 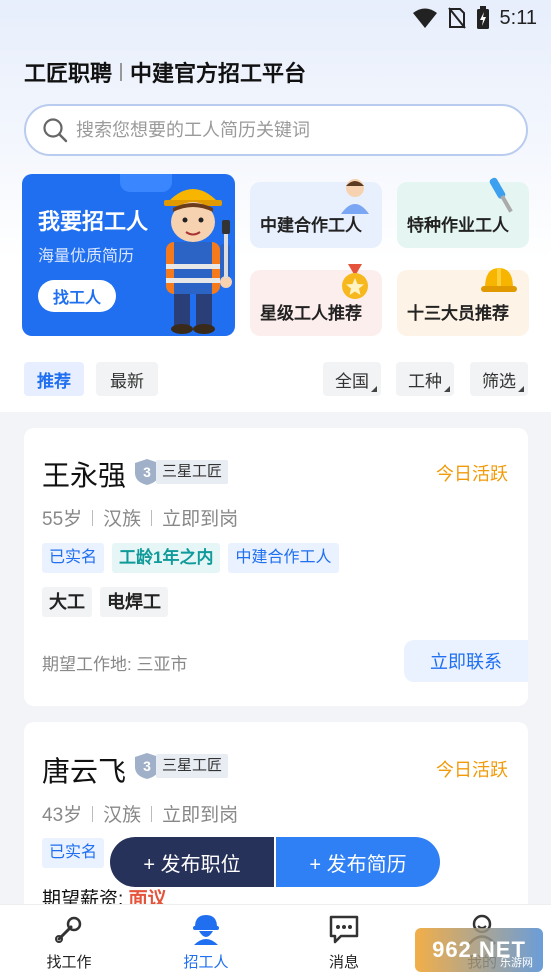 I want to click on find-workers-button: 找工人, so click(x=77, y=296).